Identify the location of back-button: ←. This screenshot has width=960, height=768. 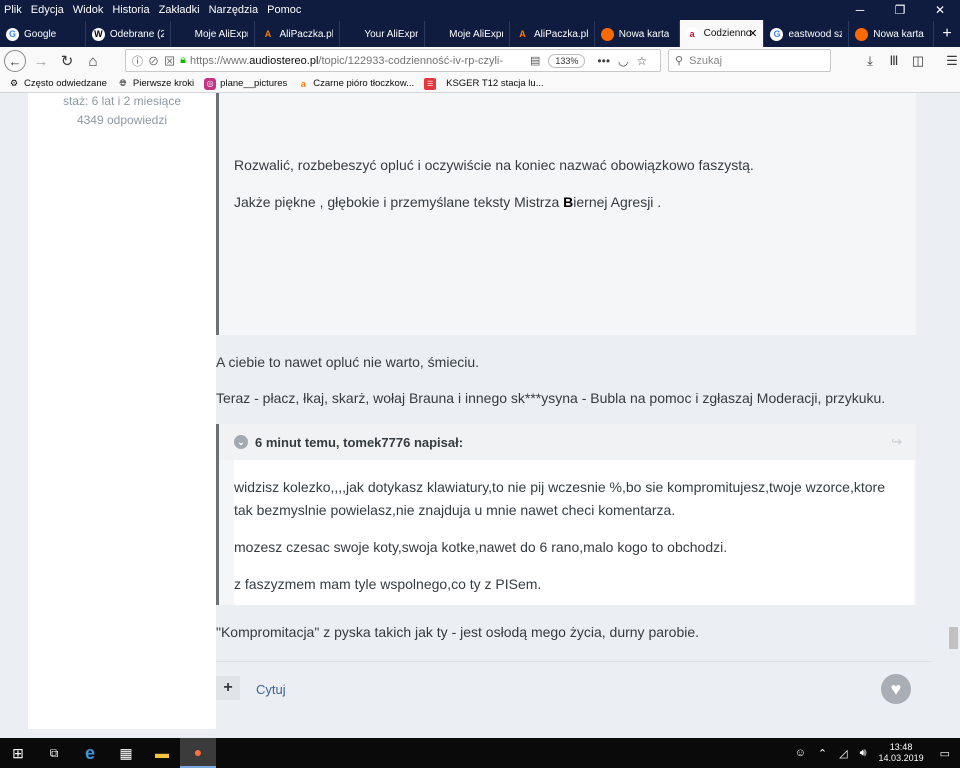
(15, 61).